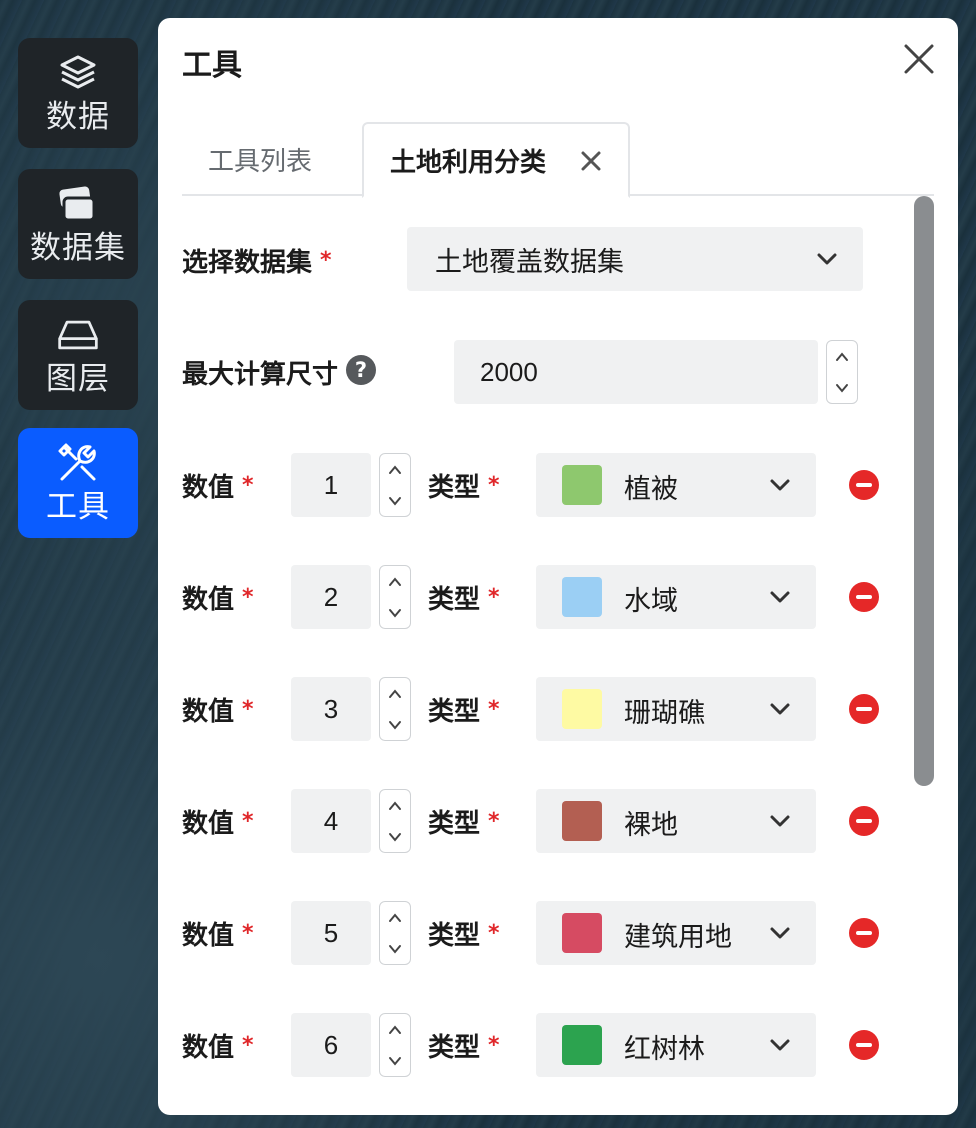  Describe the element at coordinates (331, 709) in the screenshot. I see `value-input: 3` at that location.